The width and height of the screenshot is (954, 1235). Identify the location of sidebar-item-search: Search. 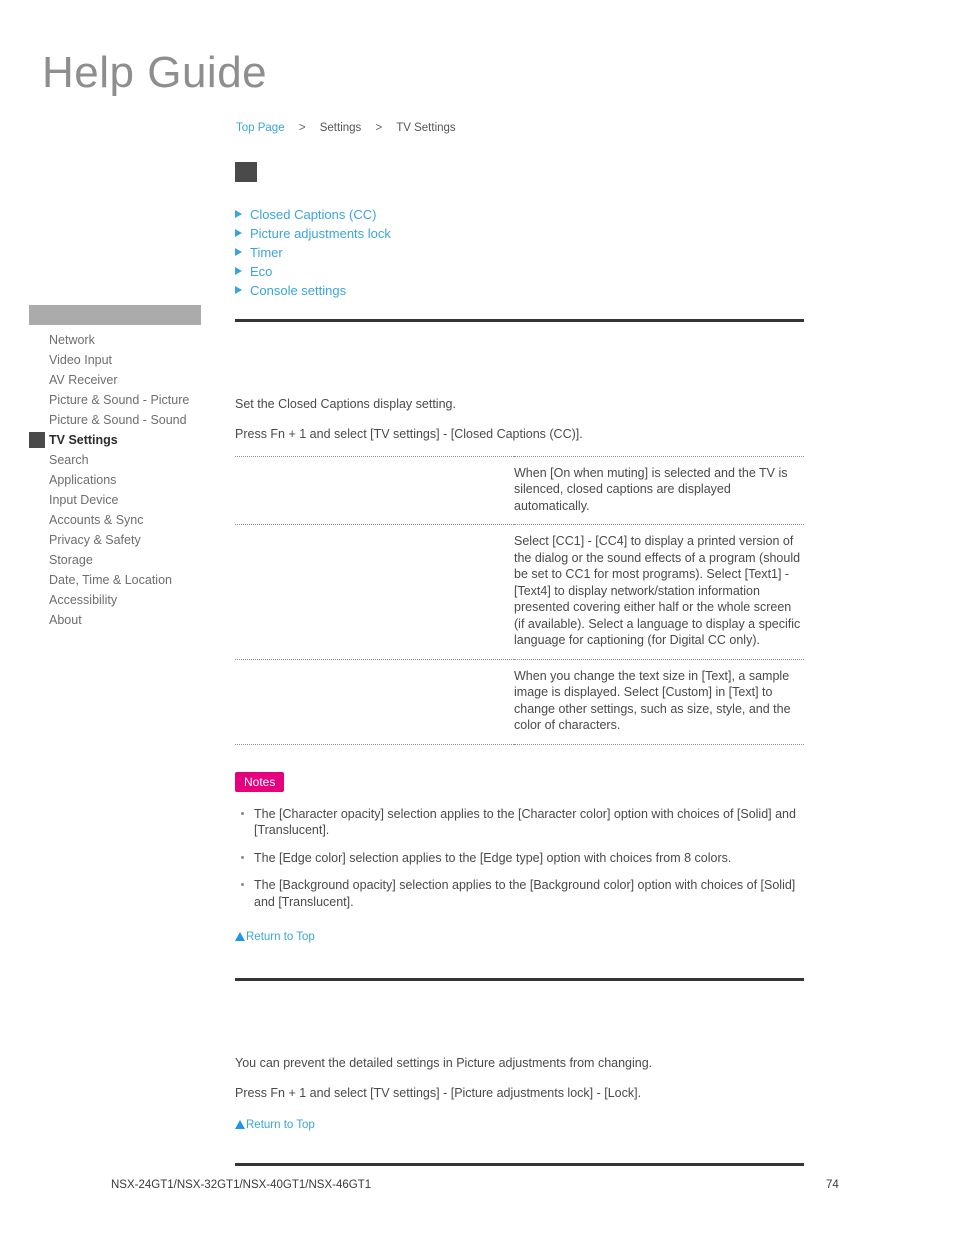
(115, 460).